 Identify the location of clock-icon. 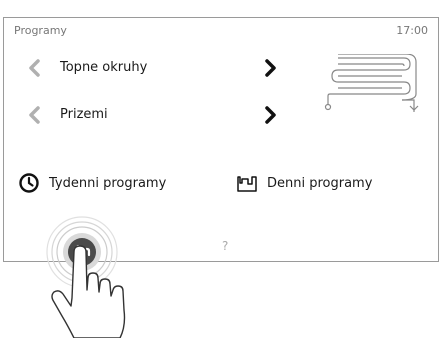
(29, 183).